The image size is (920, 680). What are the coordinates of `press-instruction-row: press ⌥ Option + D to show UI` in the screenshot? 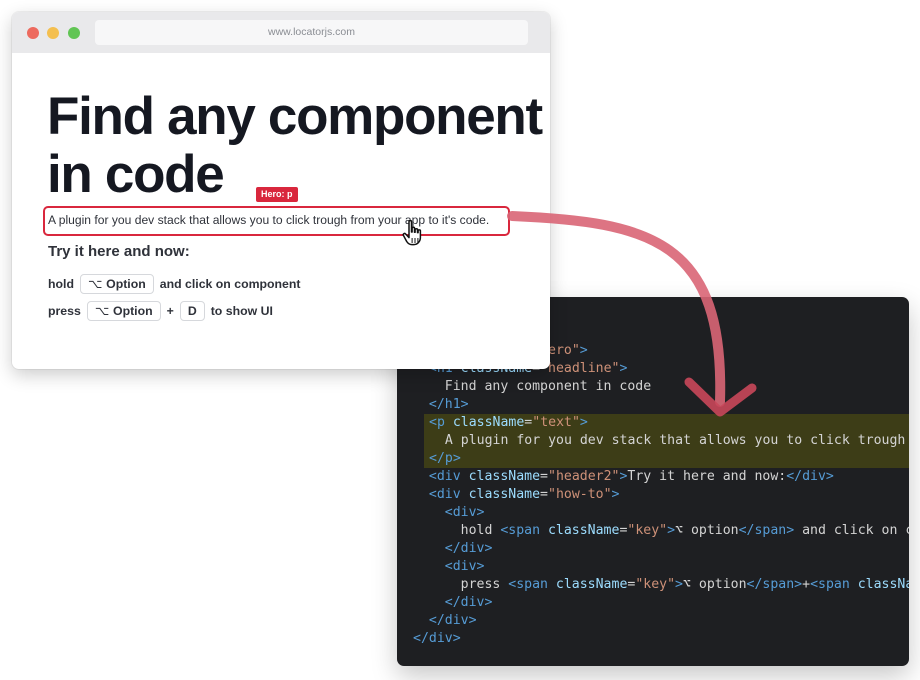 It's located at (160, 311).